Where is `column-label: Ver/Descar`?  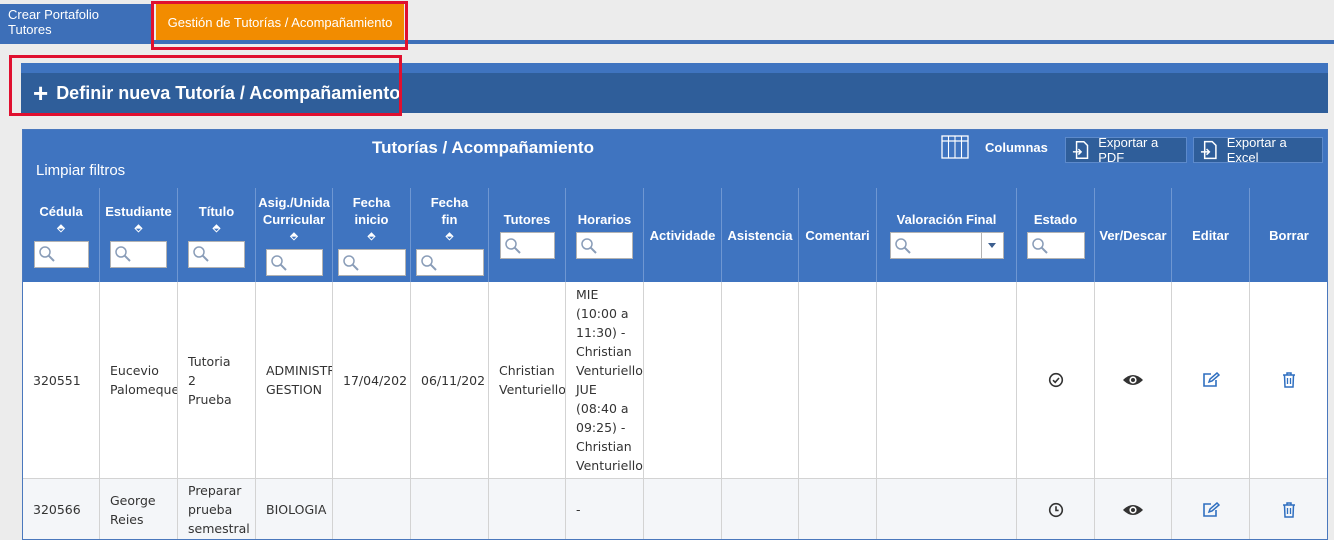
column-label: Ver/Descar is located at coordinates (1133, 235).